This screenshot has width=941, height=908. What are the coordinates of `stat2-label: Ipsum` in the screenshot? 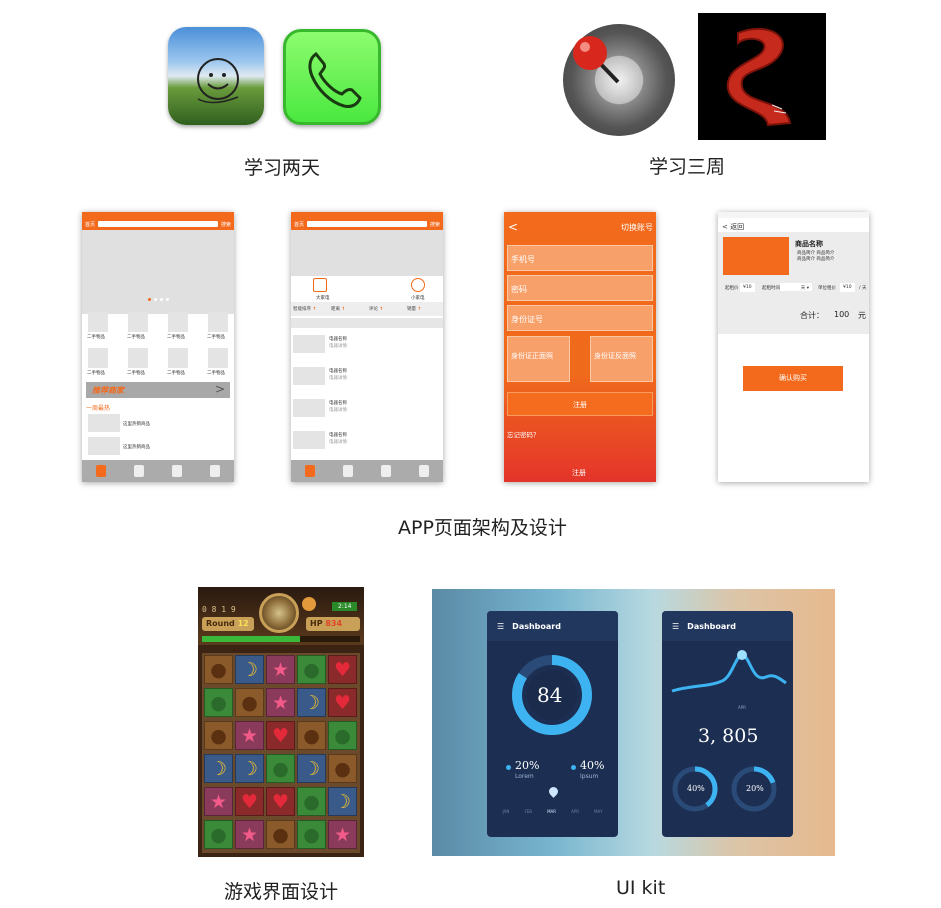 It's located at (589, 776).